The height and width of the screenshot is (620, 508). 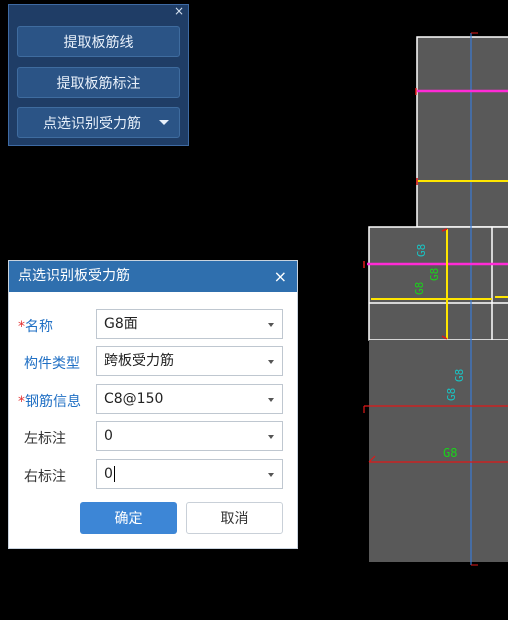 What do you see at coordinates (139, 361) in the screenshot?
I see `component-type-value: 跨板受力筋` at bounding box center [139, 361].